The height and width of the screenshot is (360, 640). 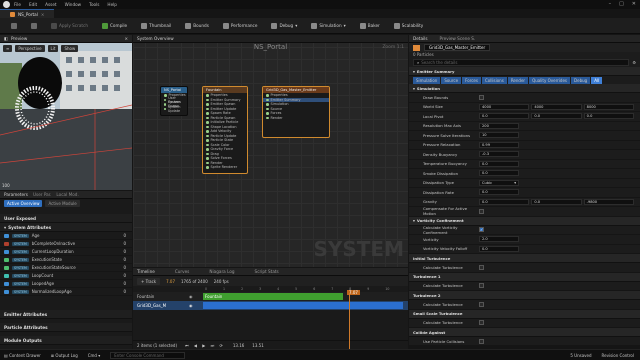 I want to click on menu-tools: Tools, so click(x=94, y=4).